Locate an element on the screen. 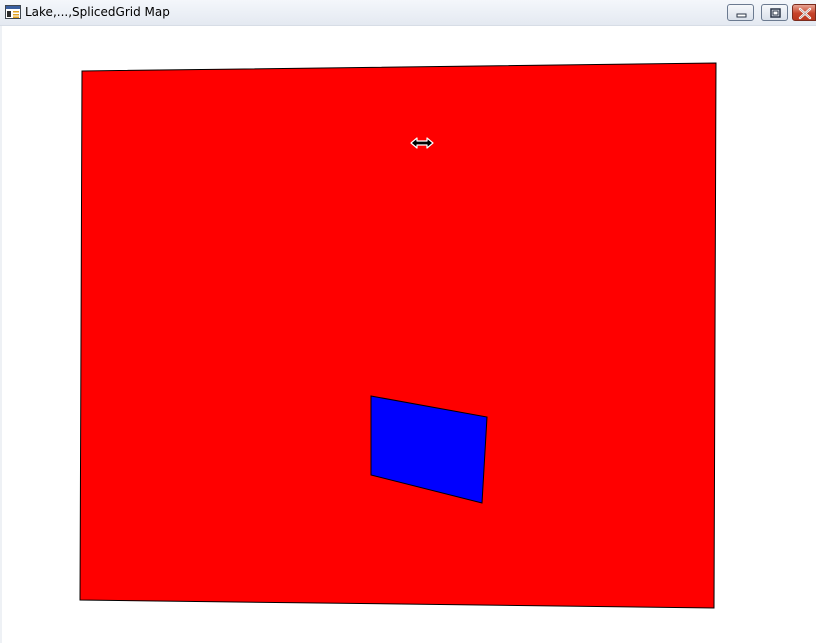  minimize-button is located at coordinates (740, 12).